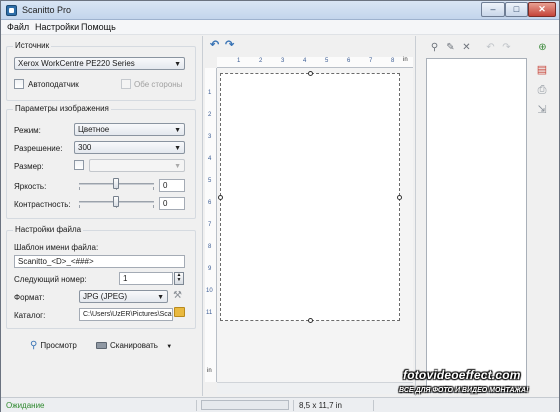 Image resolution: width=560 pixels, height=412 pixels. Describe the element at coordinates (19, 84) in the screenshot. I see `adf-checkbox` at that location.